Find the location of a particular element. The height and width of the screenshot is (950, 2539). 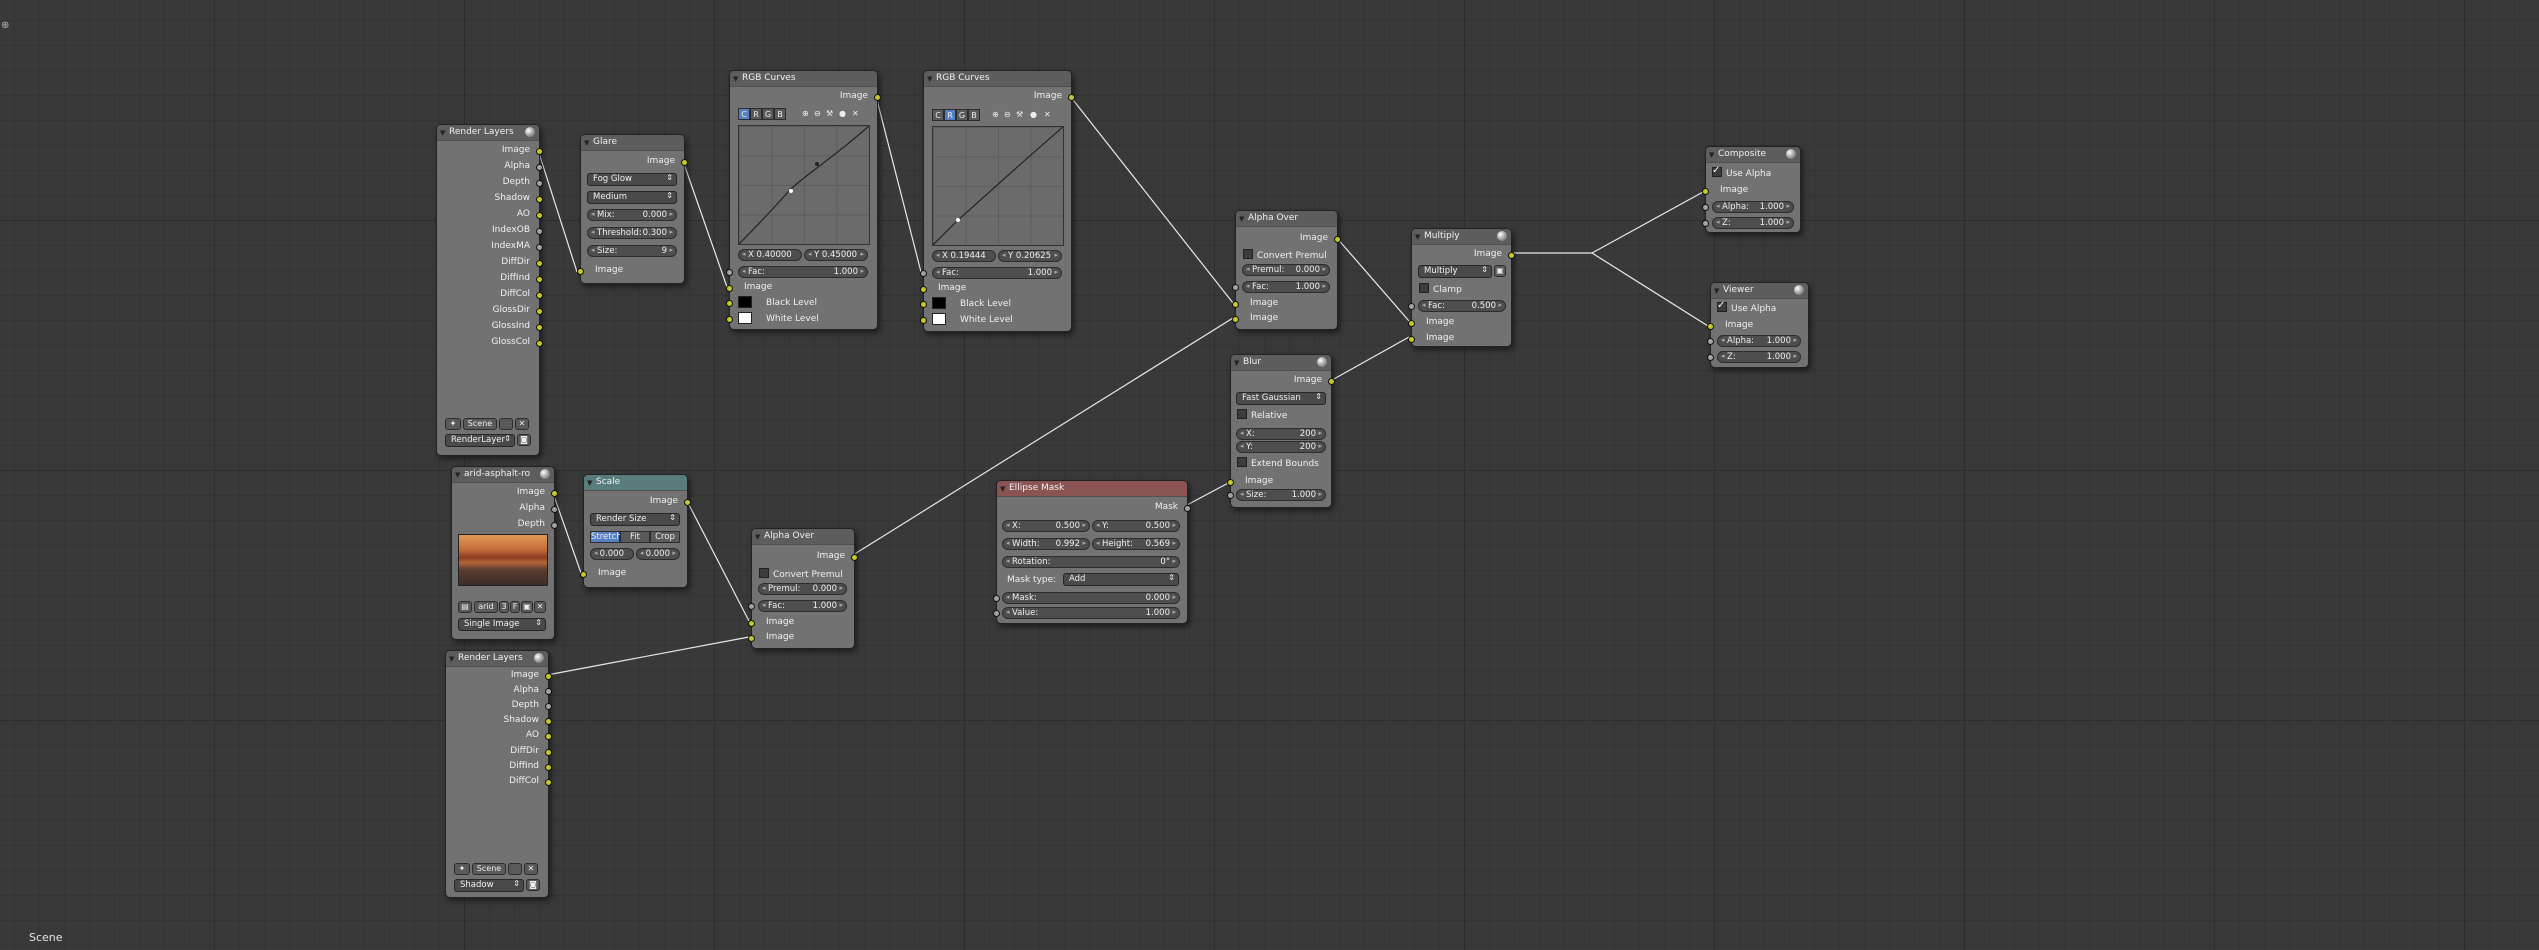

point-x-field: ◂ X 0.40000 is located at coordinates (770, 255).